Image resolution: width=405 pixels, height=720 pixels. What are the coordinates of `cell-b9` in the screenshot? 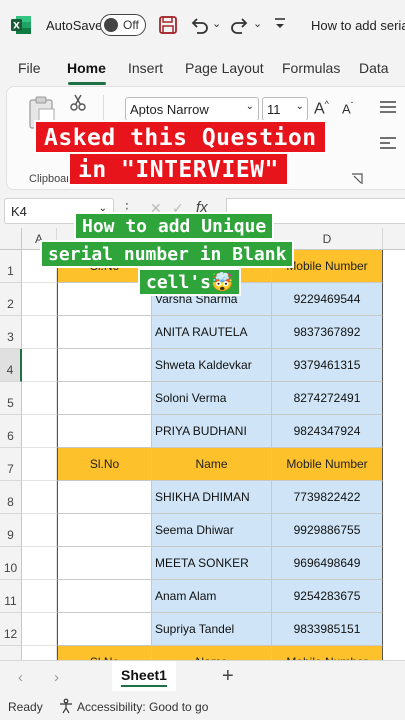 It's located at (104, 530).